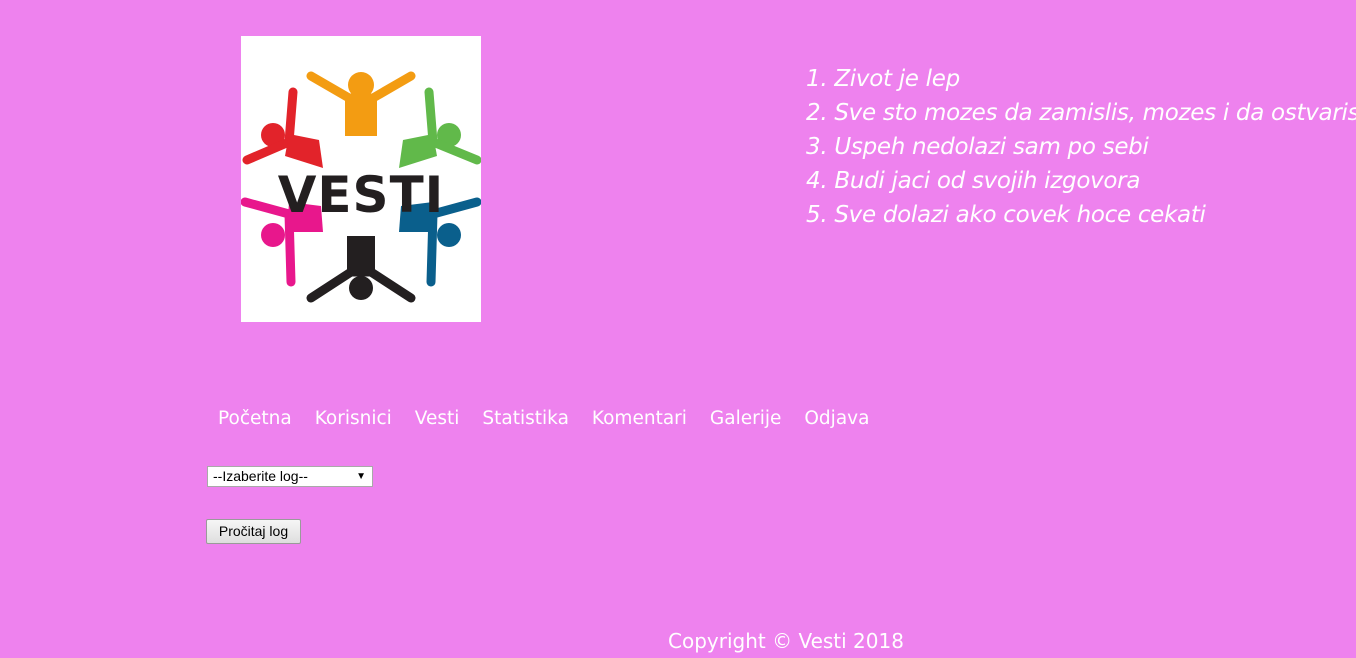 This screenshot has width=1356, height=658. Describe the element at coordinates (786, 641) in the screenshot. I see `footer-copyright: Copyright © Vesti 2018` at that location.